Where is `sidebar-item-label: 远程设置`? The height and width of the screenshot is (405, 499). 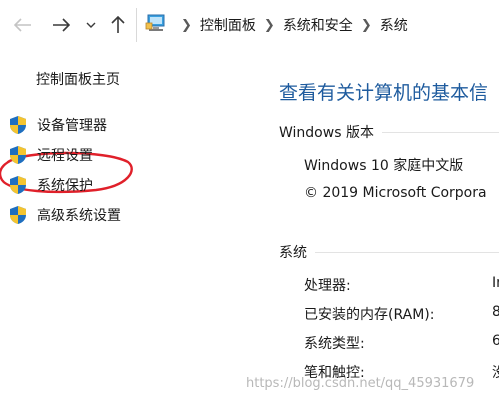 sidebar-item-label: 远程设置 is located at coordinates (65, 156).